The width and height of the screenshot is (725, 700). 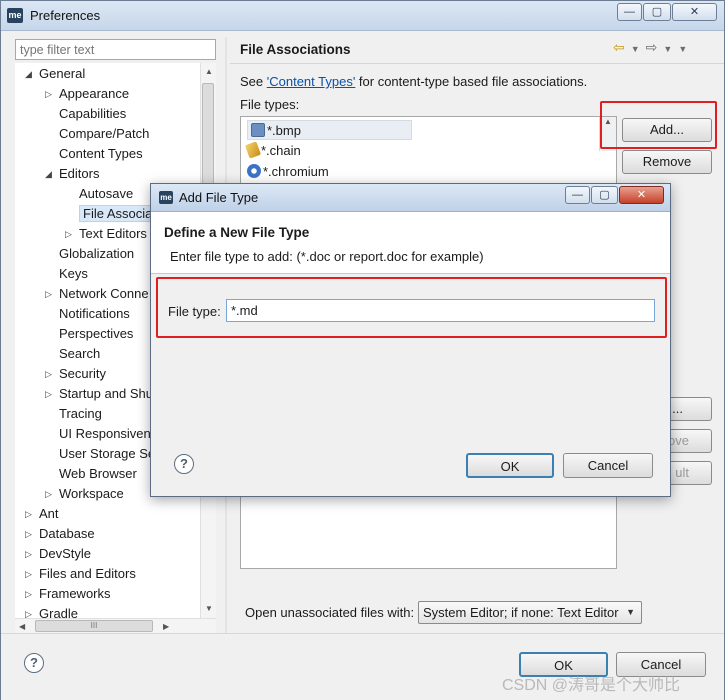 What do you see at coordinates (410, 198) in the screenshot?
I see `dialog-titlebar: me Add File Type — ▢ ✕` at bounding box center [410, 198].